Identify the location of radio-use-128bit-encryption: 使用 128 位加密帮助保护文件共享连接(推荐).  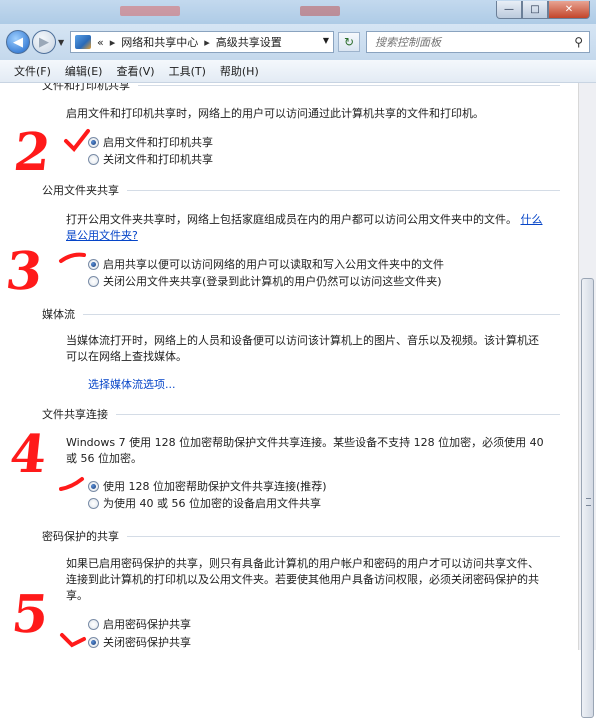
(207, 486).